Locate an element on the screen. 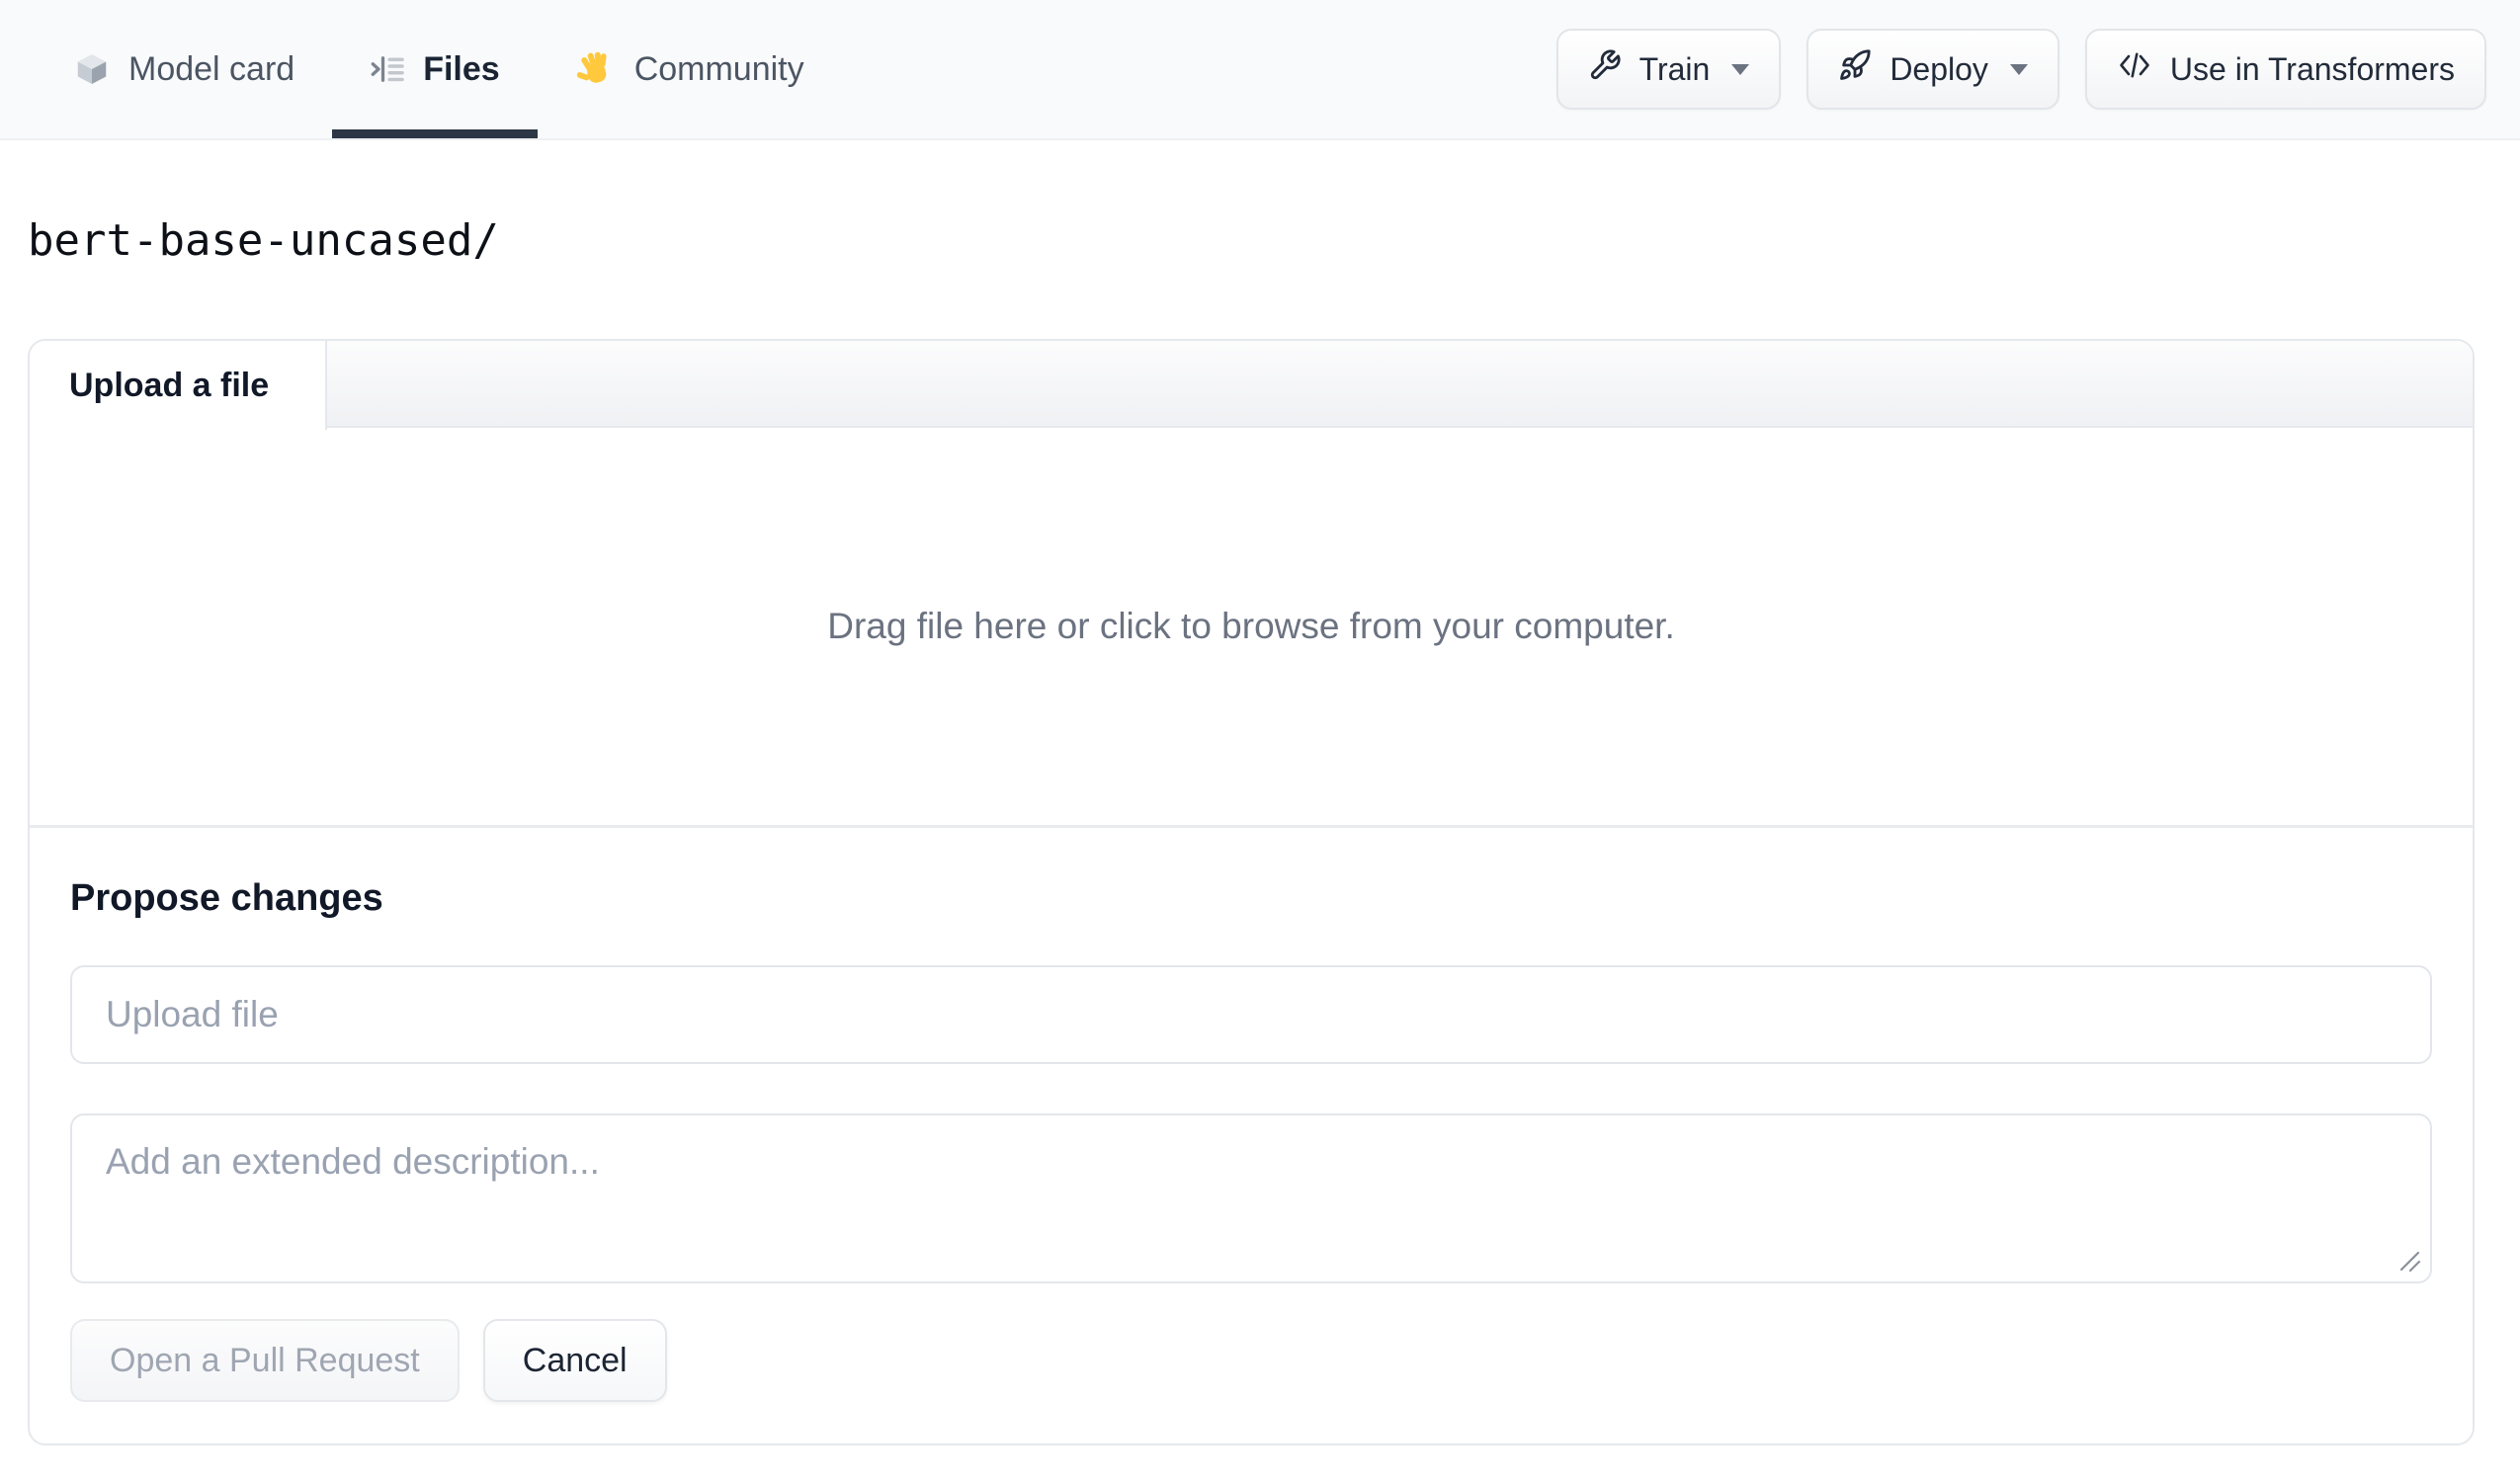 Image resolution: width=2520 pixels, height=1482 pixels. use-in-transformers-button: Use in Transformers is located at coordinates (2285, 69).